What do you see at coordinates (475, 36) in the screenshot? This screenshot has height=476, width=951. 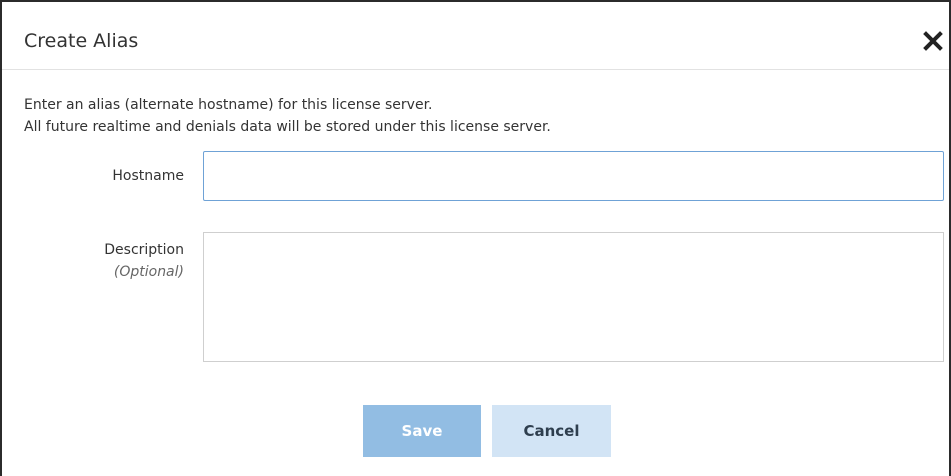 I see `dialog-header: Create Alias` at bounding box center [475, 36].